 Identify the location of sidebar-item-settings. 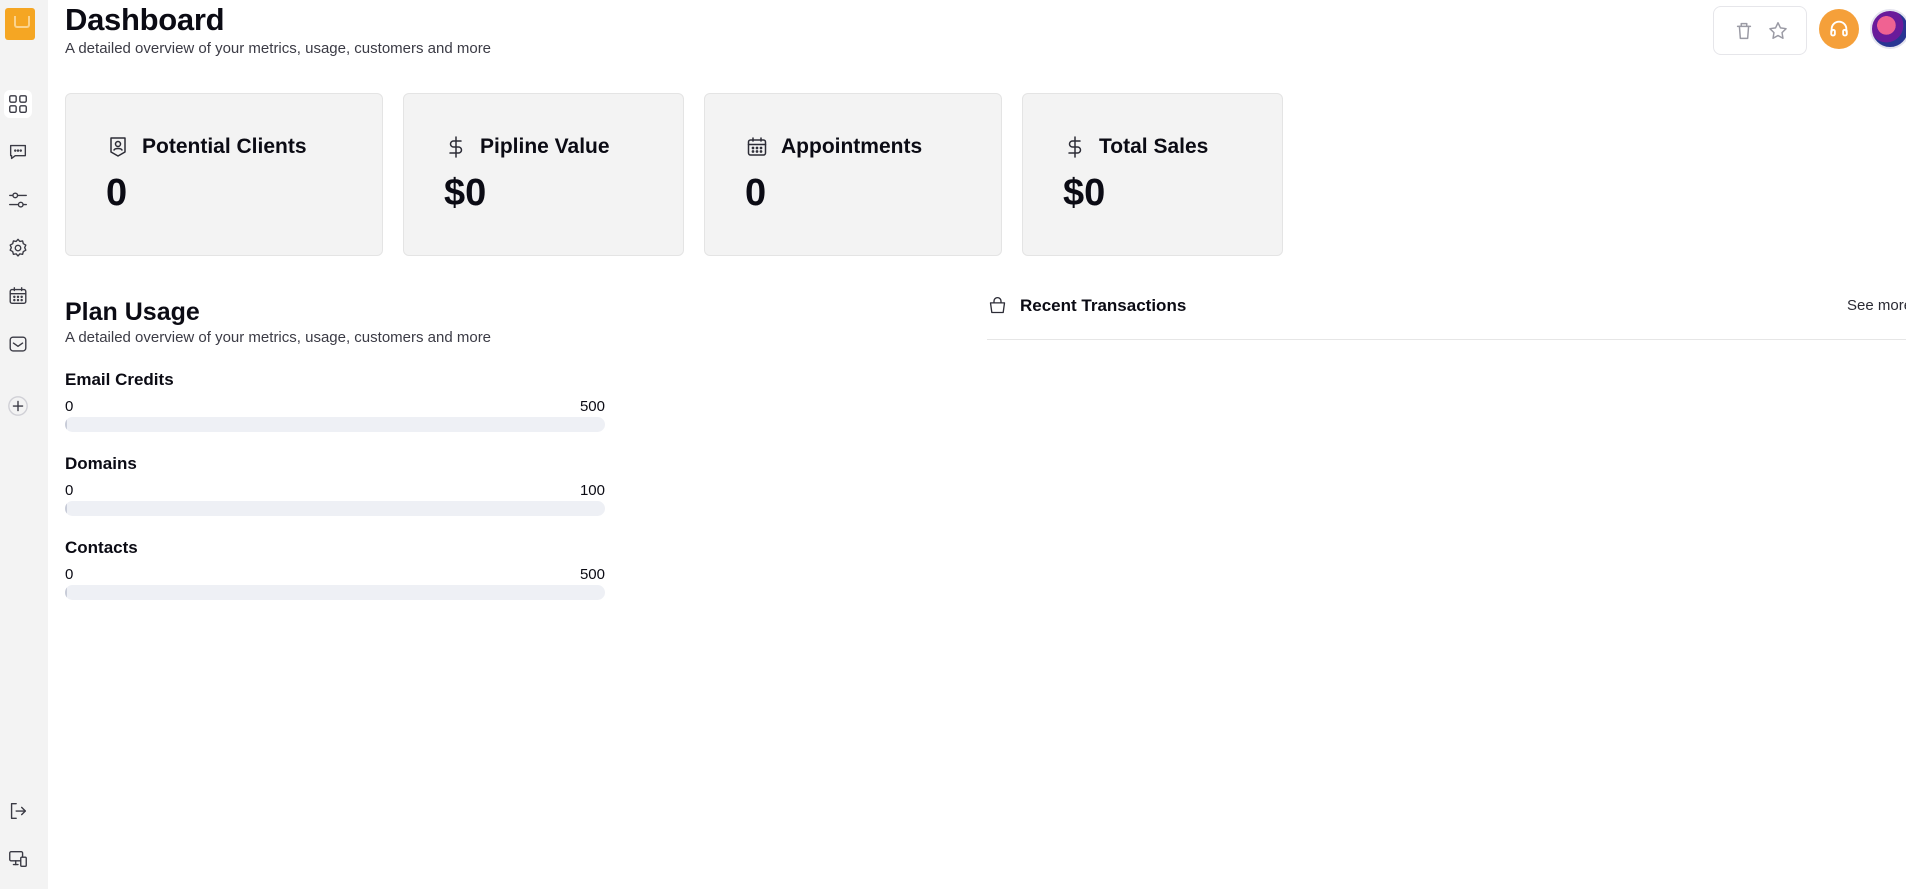
(18, 248).